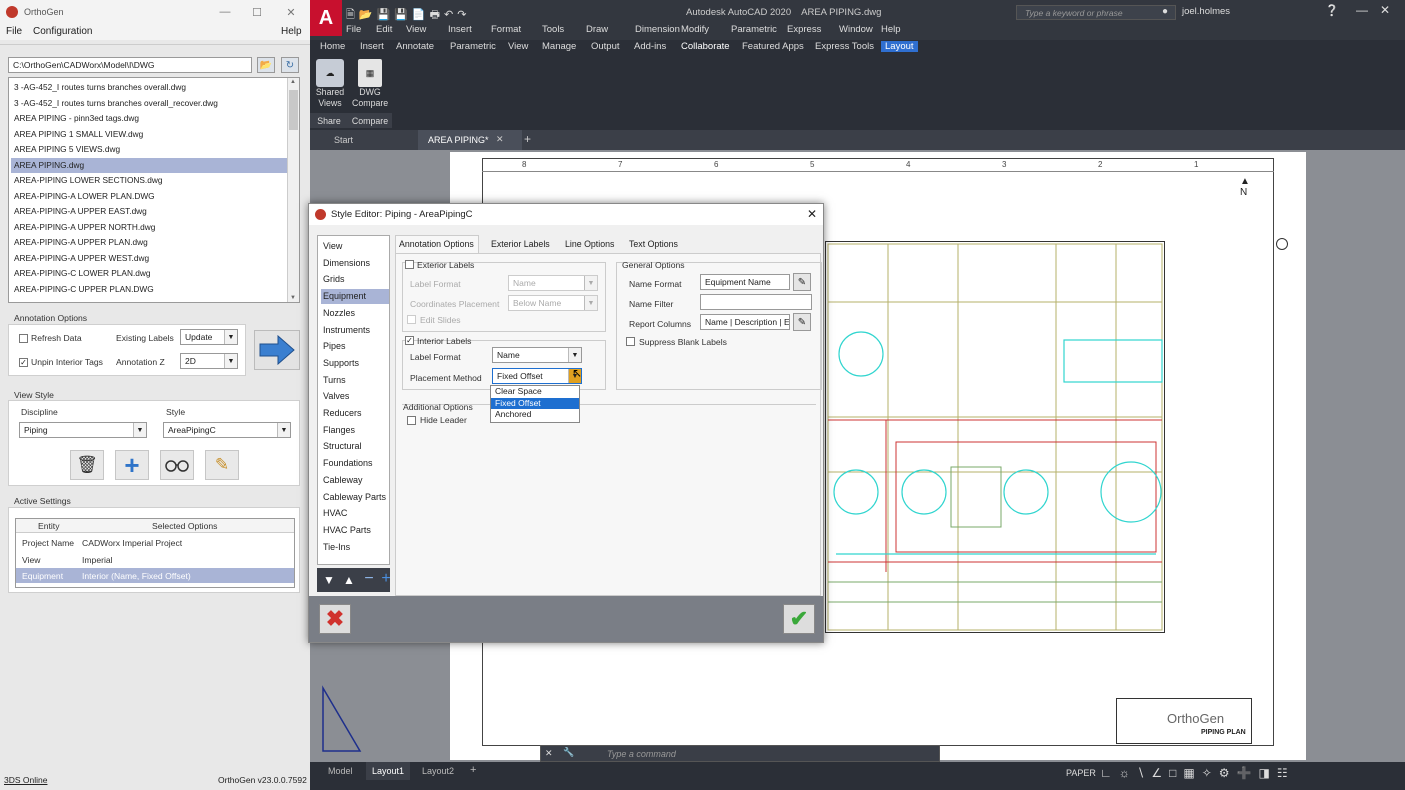 The image size is (1405, 790). I want to click on int-label-format-select: Name ▼, so click(537, 355).